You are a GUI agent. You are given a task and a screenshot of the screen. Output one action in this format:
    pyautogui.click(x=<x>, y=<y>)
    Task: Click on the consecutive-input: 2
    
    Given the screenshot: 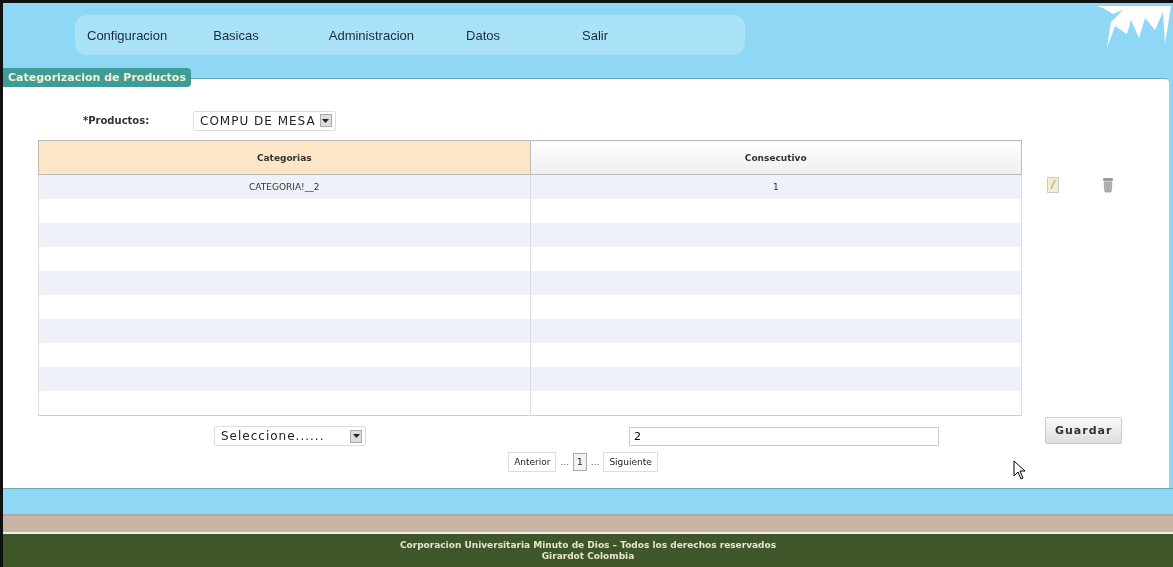 What is the action you would take?
    pyautogui.click(x=784, y=436)
    